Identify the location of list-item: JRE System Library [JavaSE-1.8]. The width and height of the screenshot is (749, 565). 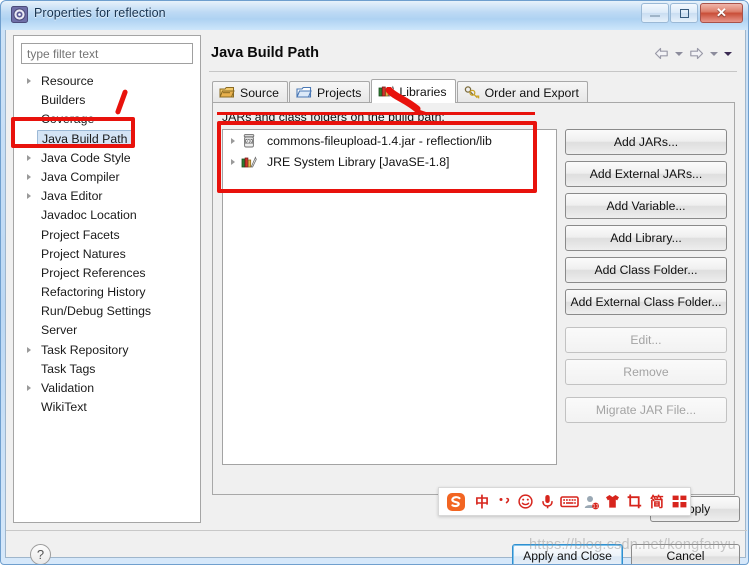
(389, 161).